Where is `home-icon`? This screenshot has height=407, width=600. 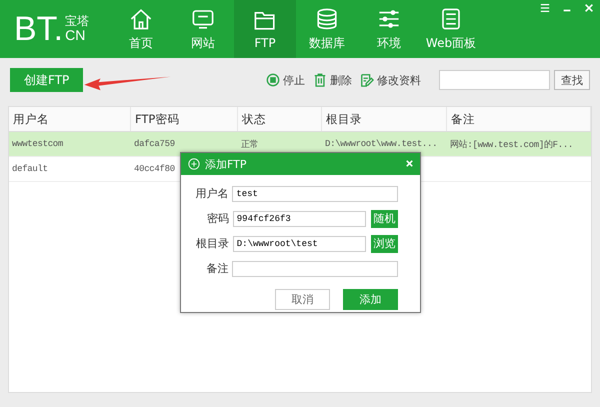
home-icon is located at coordinates (141, 18).